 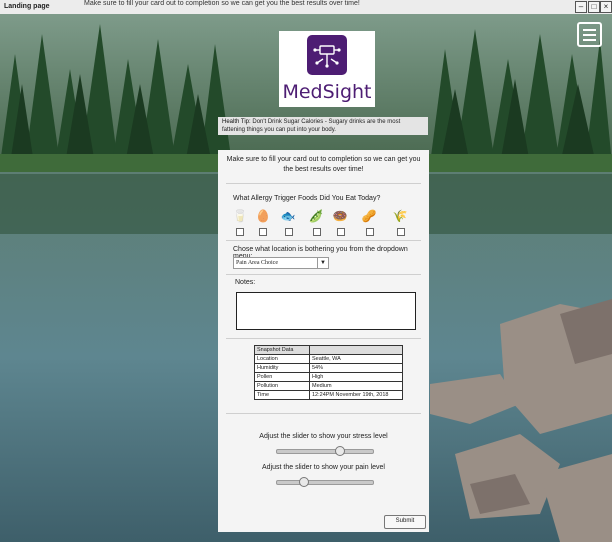 I want to click on peas-icon: 🫛, so click(x=316, y=216).